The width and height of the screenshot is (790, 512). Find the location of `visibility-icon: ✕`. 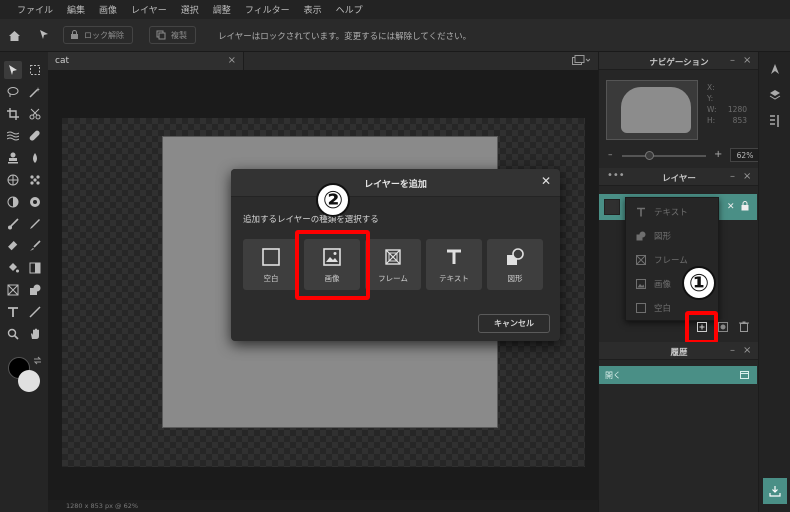

visibility-icon: ✕ is located at coordinates (731, 207).